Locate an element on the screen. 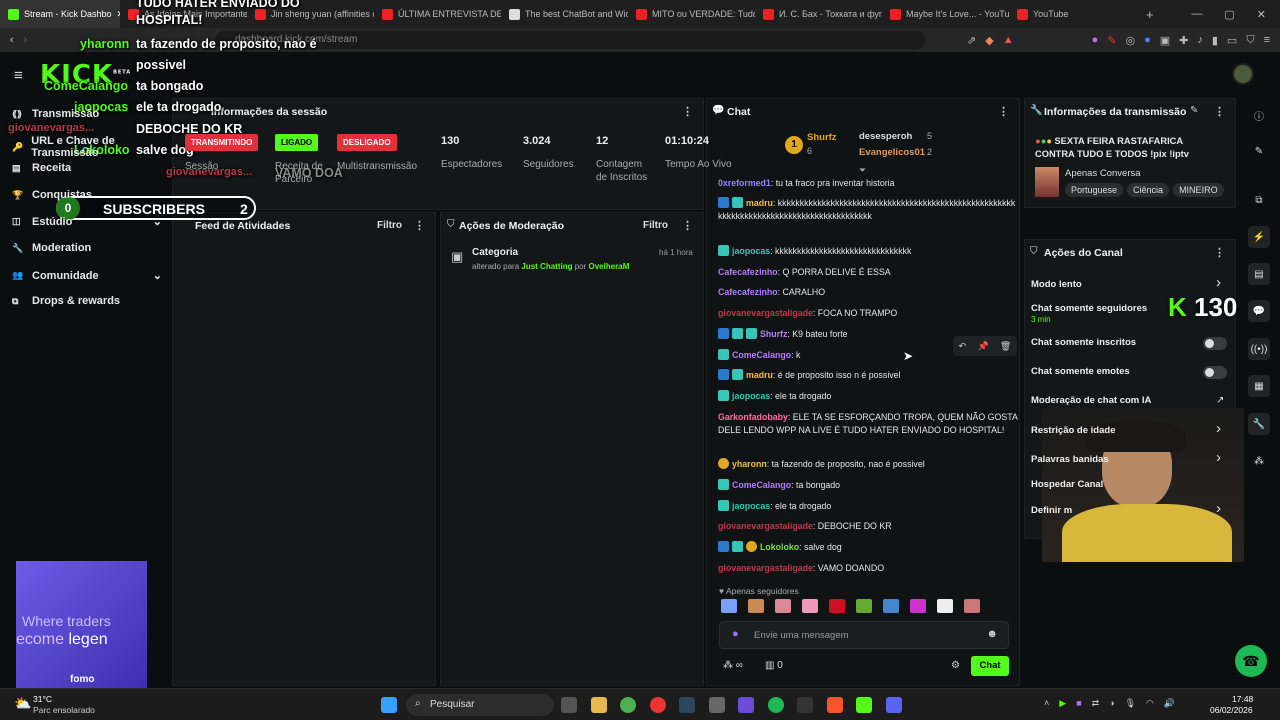  browser-tab: MITO ou VERDADE: Tudo is located at coordinates (691, 14).